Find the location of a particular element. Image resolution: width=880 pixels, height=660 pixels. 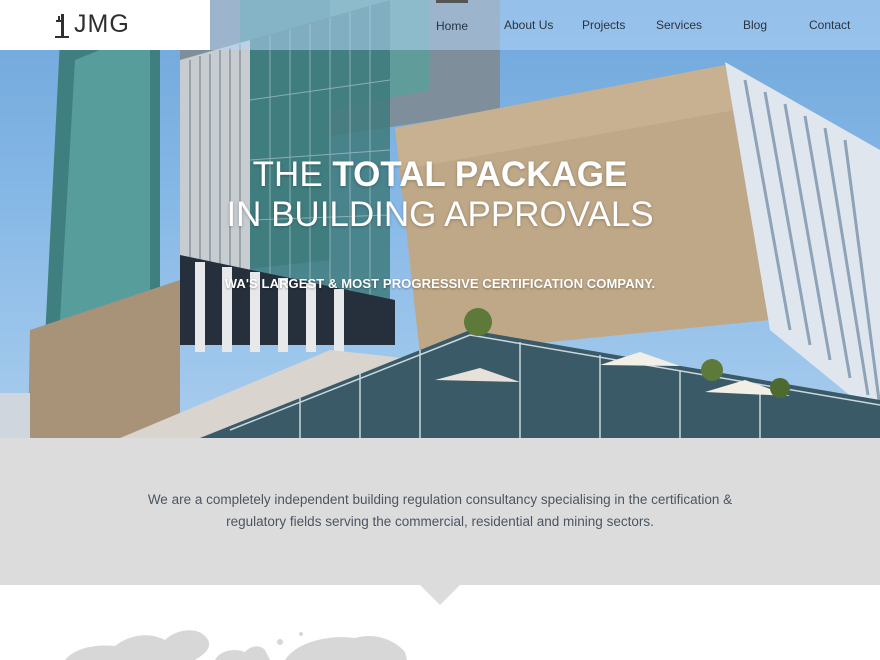

hero-heading-bold: TOTAL PACKAGE is located at coordinates (480, 174).